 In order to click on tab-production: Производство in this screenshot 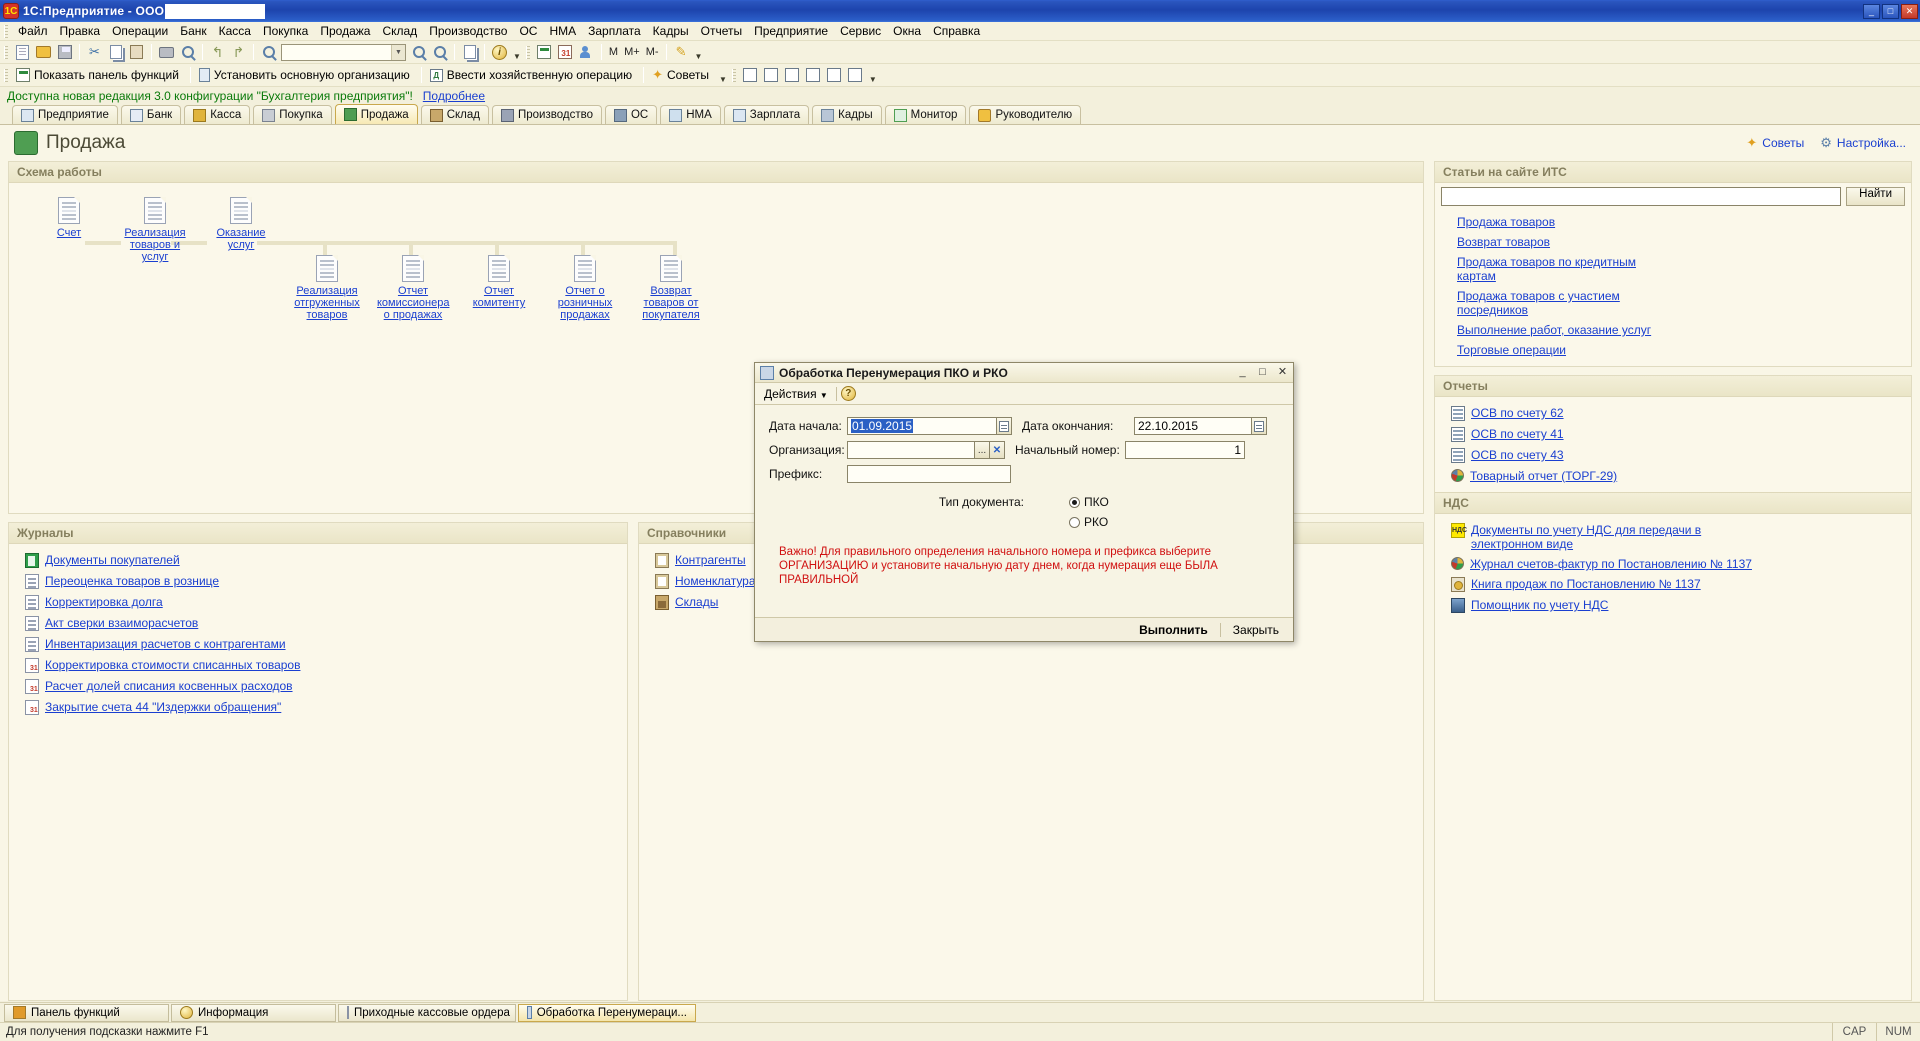, I will do `click(547, 114)`.